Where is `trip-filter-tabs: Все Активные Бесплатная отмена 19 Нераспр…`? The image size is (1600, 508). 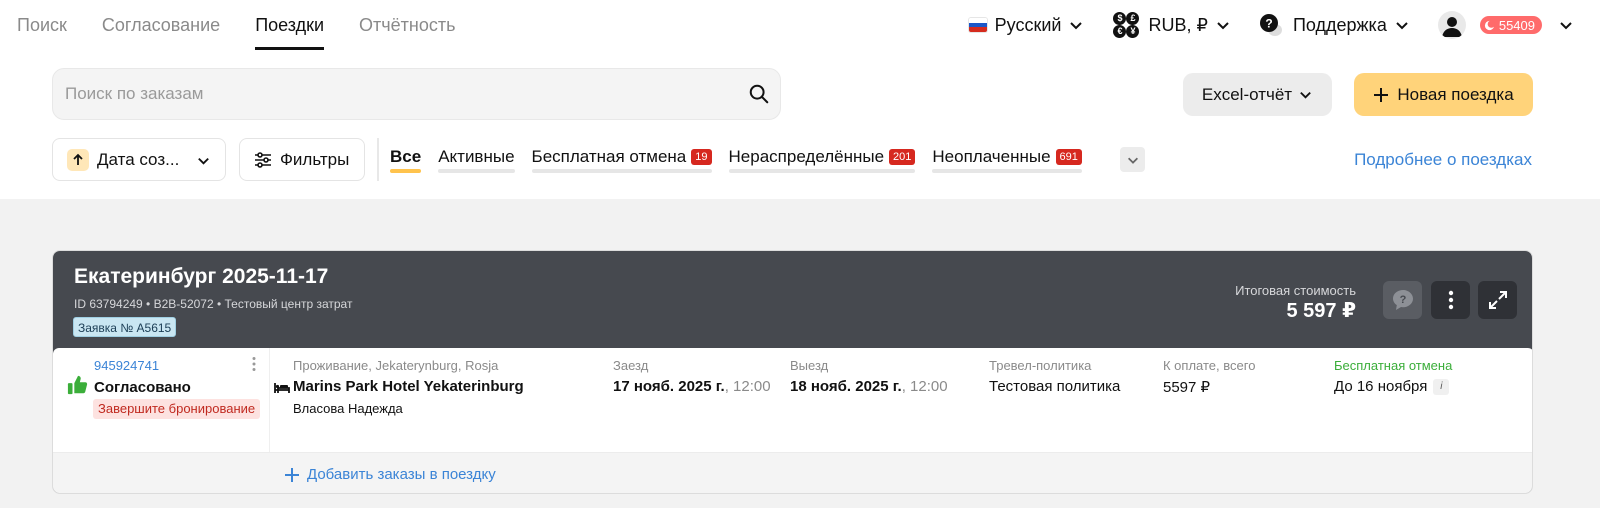
trip-filter-tabs: Все Активные Бесплатная отмена 19 Нераспр… is located at coordinates (744, 157).